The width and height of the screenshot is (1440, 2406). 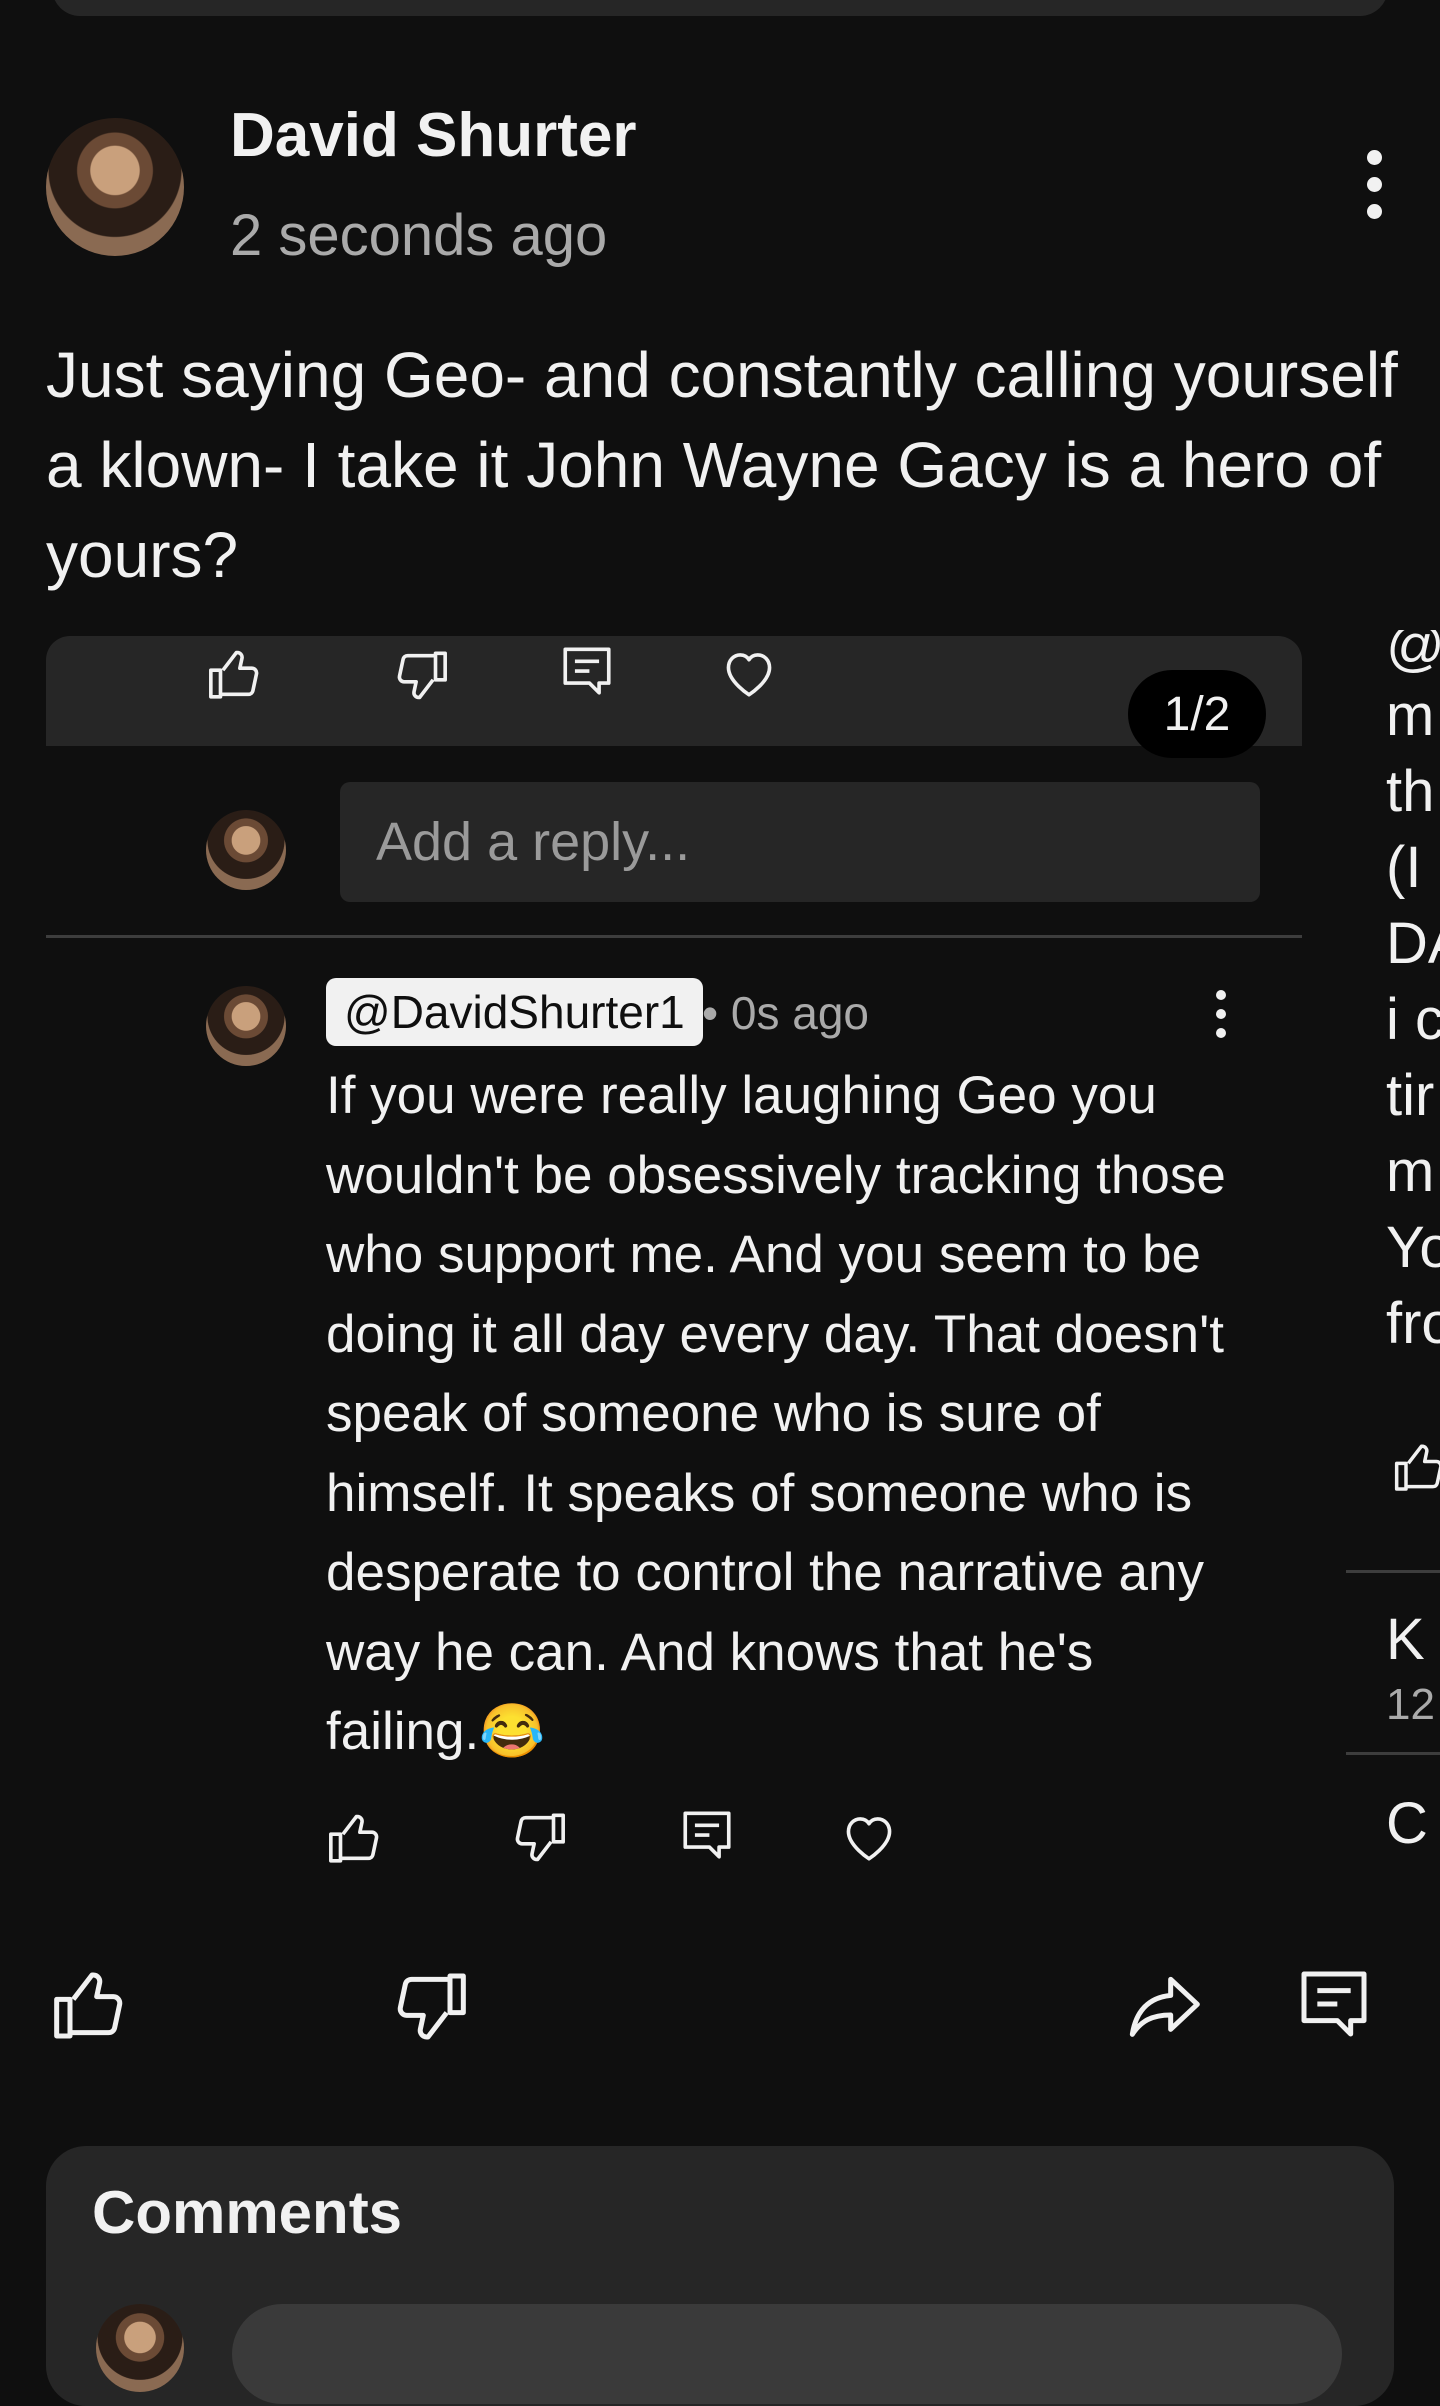 I want to click on author-avatar, so click(x=115, y=187).